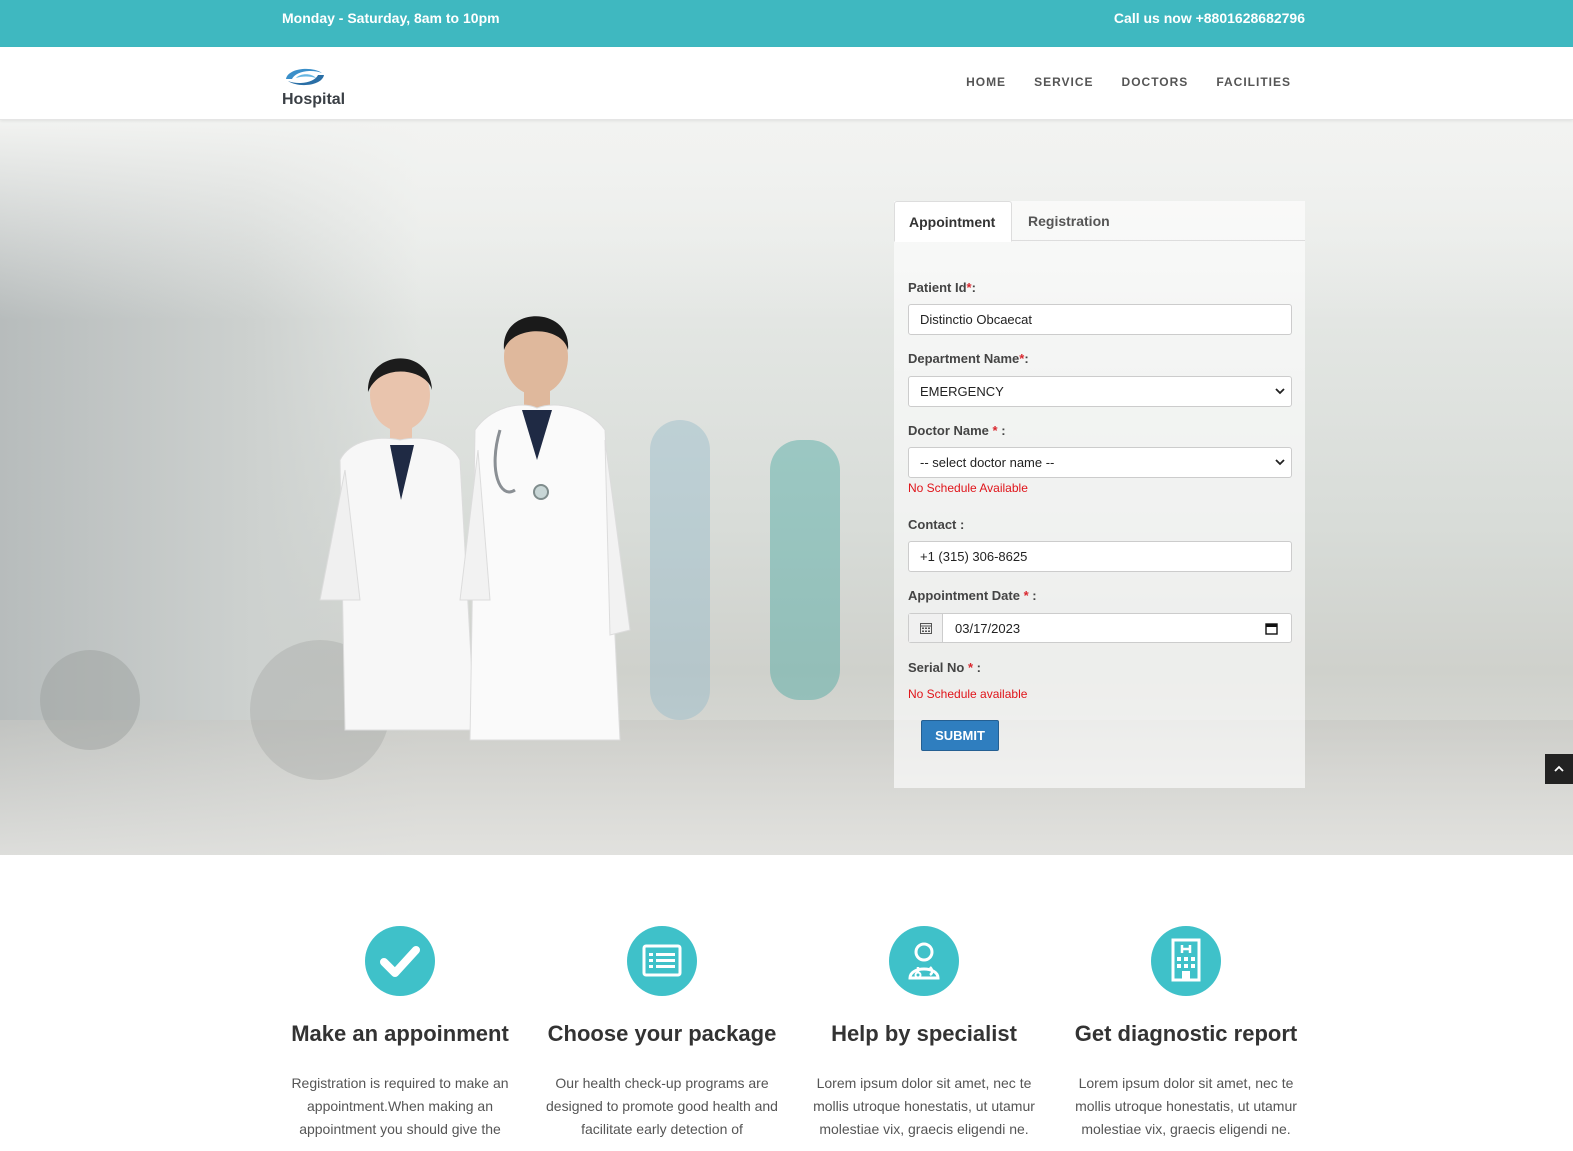  I want to click on doctors-photo, so click(475, 528).